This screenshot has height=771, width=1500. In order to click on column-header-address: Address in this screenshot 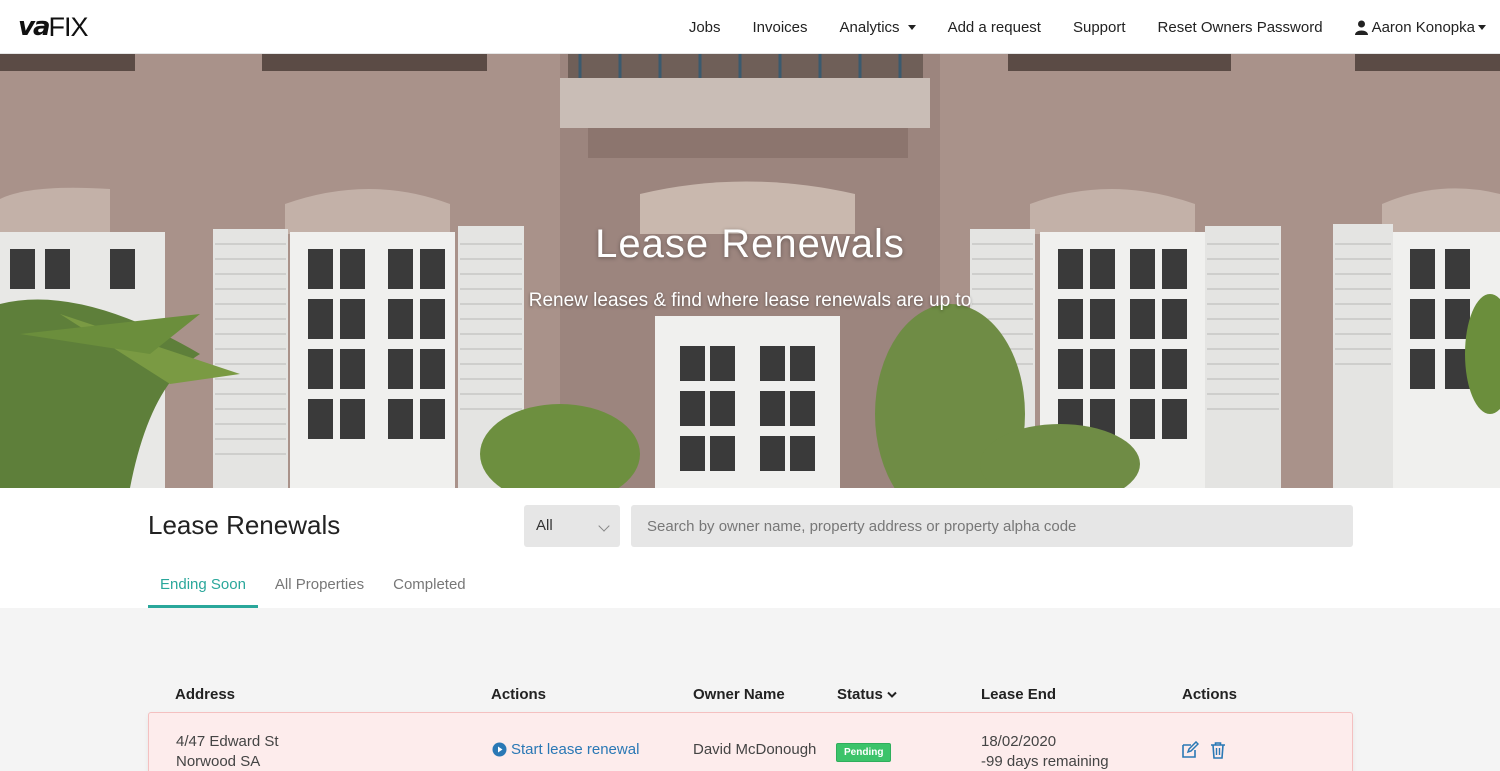, I will do `click(205, 694)`.